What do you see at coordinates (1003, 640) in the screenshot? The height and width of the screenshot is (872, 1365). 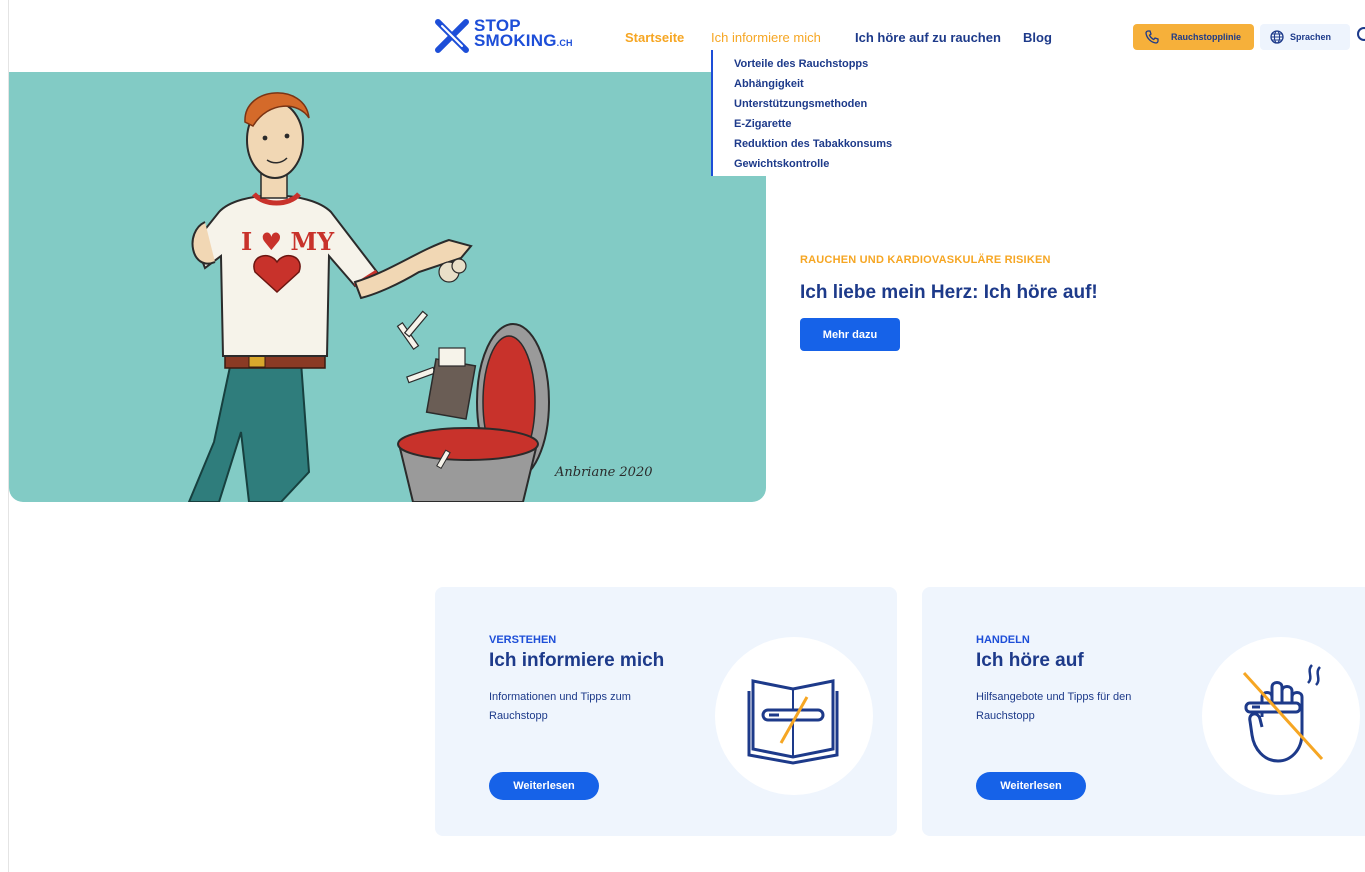 I see `card-eyebrow: HANDELN` at bounding box center [1003, 640].